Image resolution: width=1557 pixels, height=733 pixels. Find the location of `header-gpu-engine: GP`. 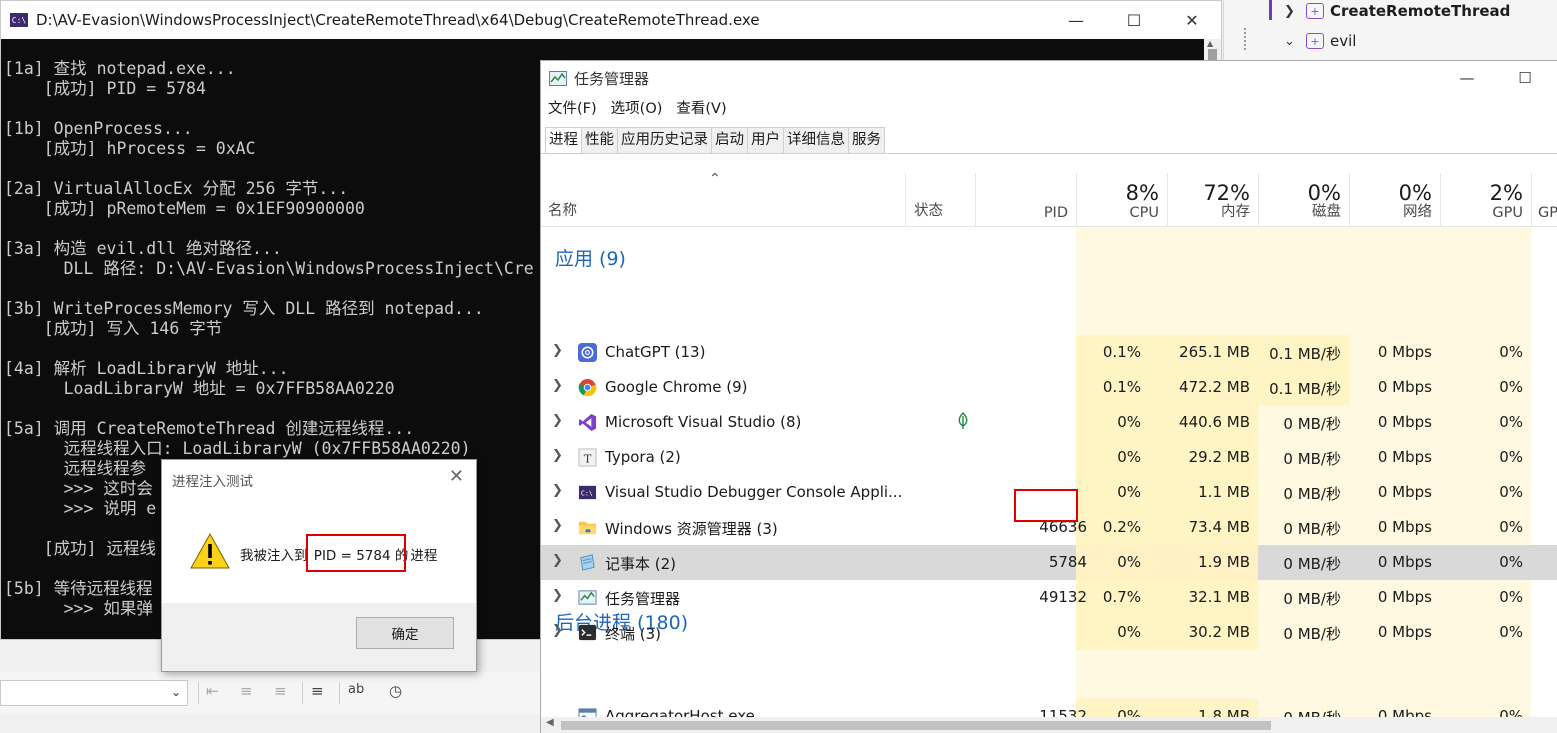

header-gpu-engine: GP is located at coordinates (1547, 213).